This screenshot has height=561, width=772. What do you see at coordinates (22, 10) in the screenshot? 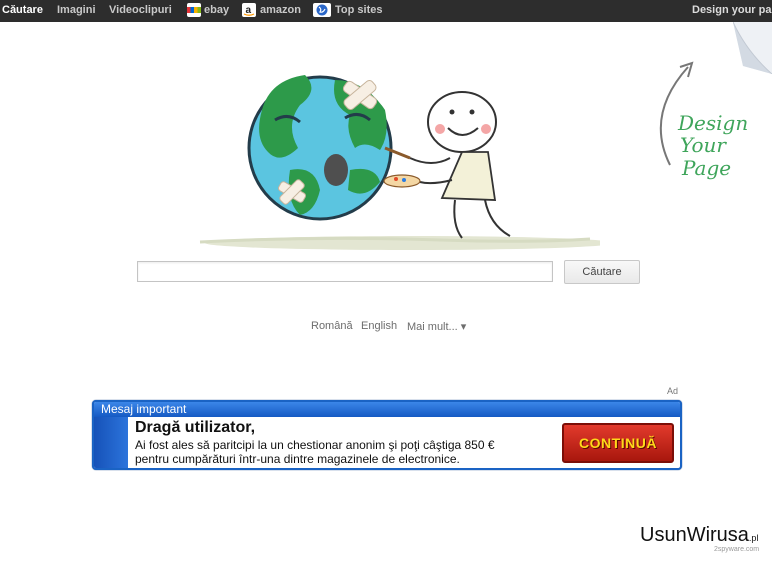
I see `nav-item-cautare: Căutare` at bounding box center [22, 10].